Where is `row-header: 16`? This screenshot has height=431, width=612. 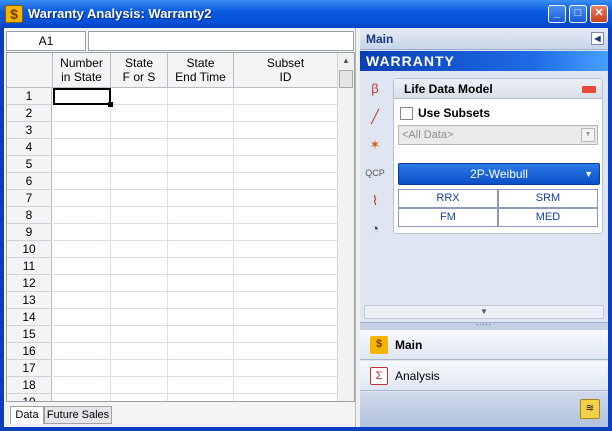
row-header: 16 is located at coordinates (29, 351).